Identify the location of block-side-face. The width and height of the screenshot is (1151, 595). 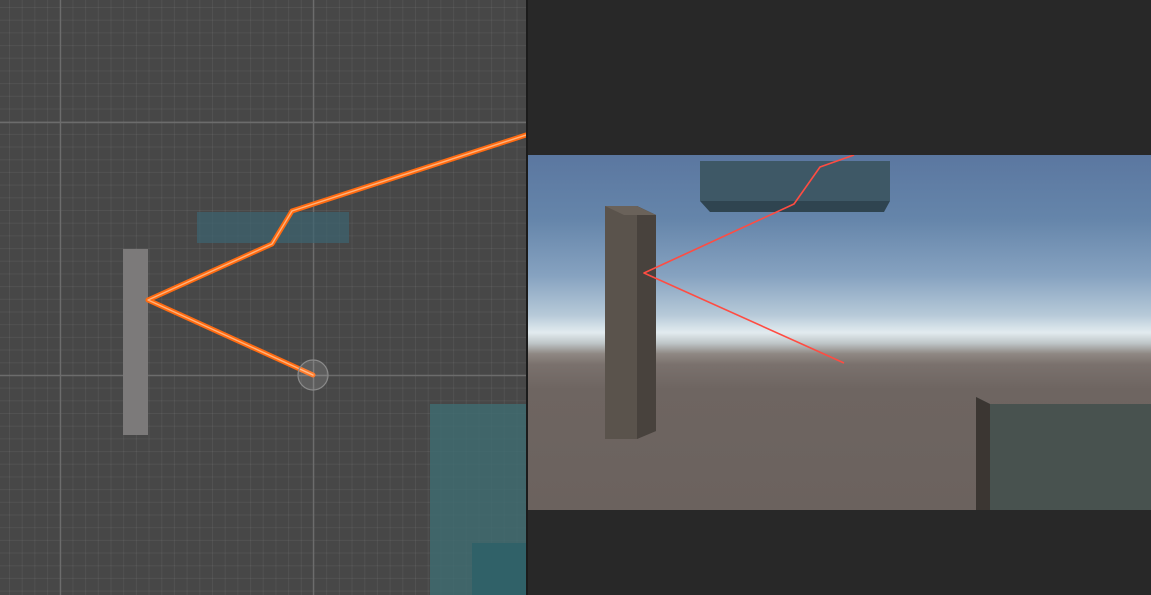
(983, 453).